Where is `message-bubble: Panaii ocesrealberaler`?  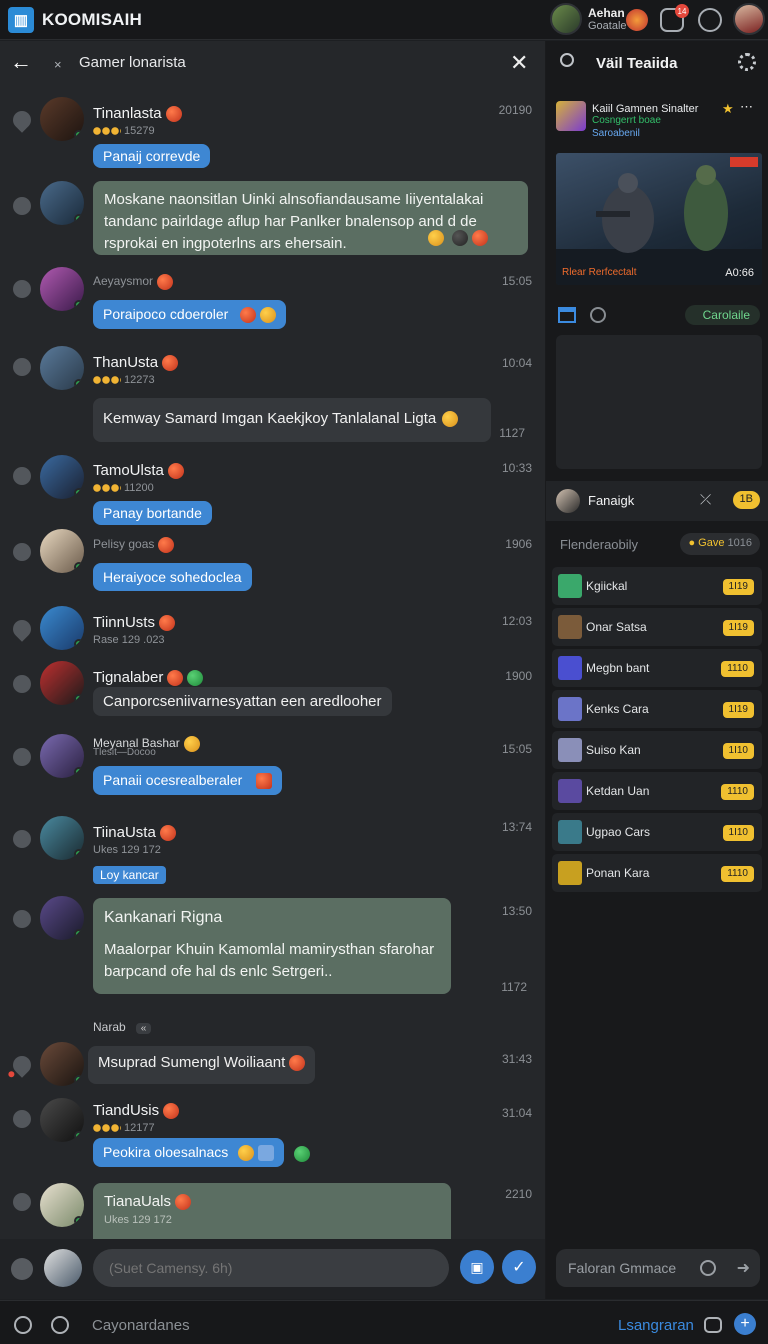 message-bubble: Panaii ocesrealberaler is located at coordinates (188, 781).